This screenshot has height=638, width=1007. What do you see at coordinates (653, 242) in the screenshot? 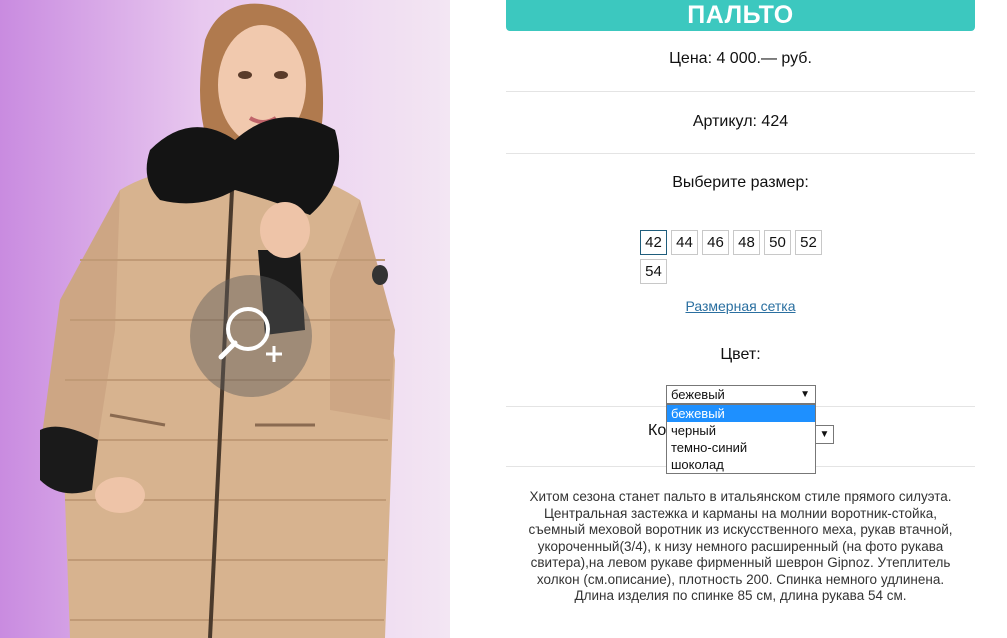
I see `size-option: 42` at bounding box center [653, 242].